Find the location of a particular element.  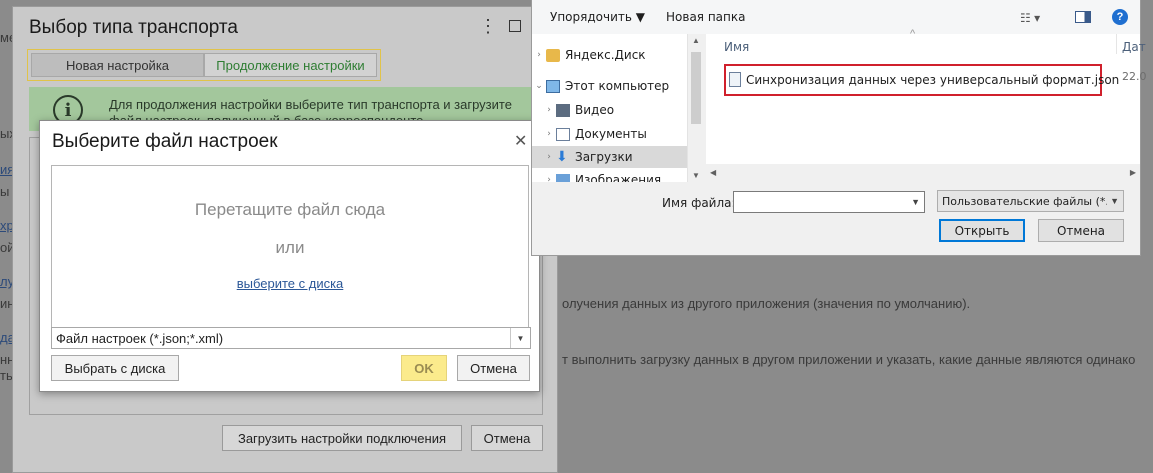

choose-from-disk-link: выберите с диска is located at coordinates (290, 283).